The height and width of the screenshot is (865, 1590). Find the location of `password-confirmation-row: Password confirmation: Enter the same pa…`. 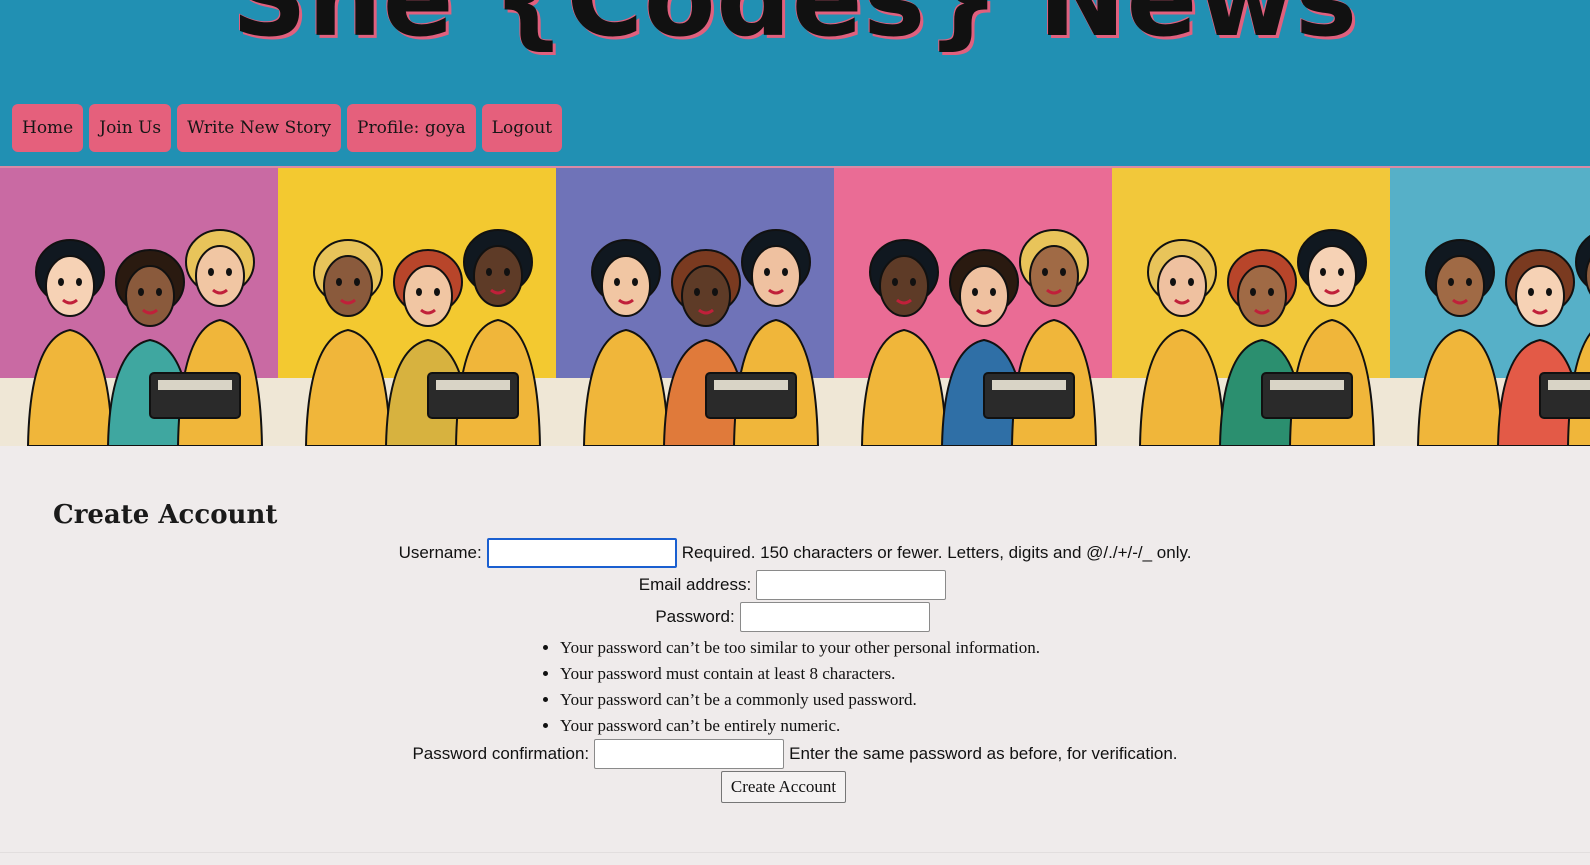

password-confirmation-row: Password confirmation: Enter the same pa… is located at coordinates (795, 754).